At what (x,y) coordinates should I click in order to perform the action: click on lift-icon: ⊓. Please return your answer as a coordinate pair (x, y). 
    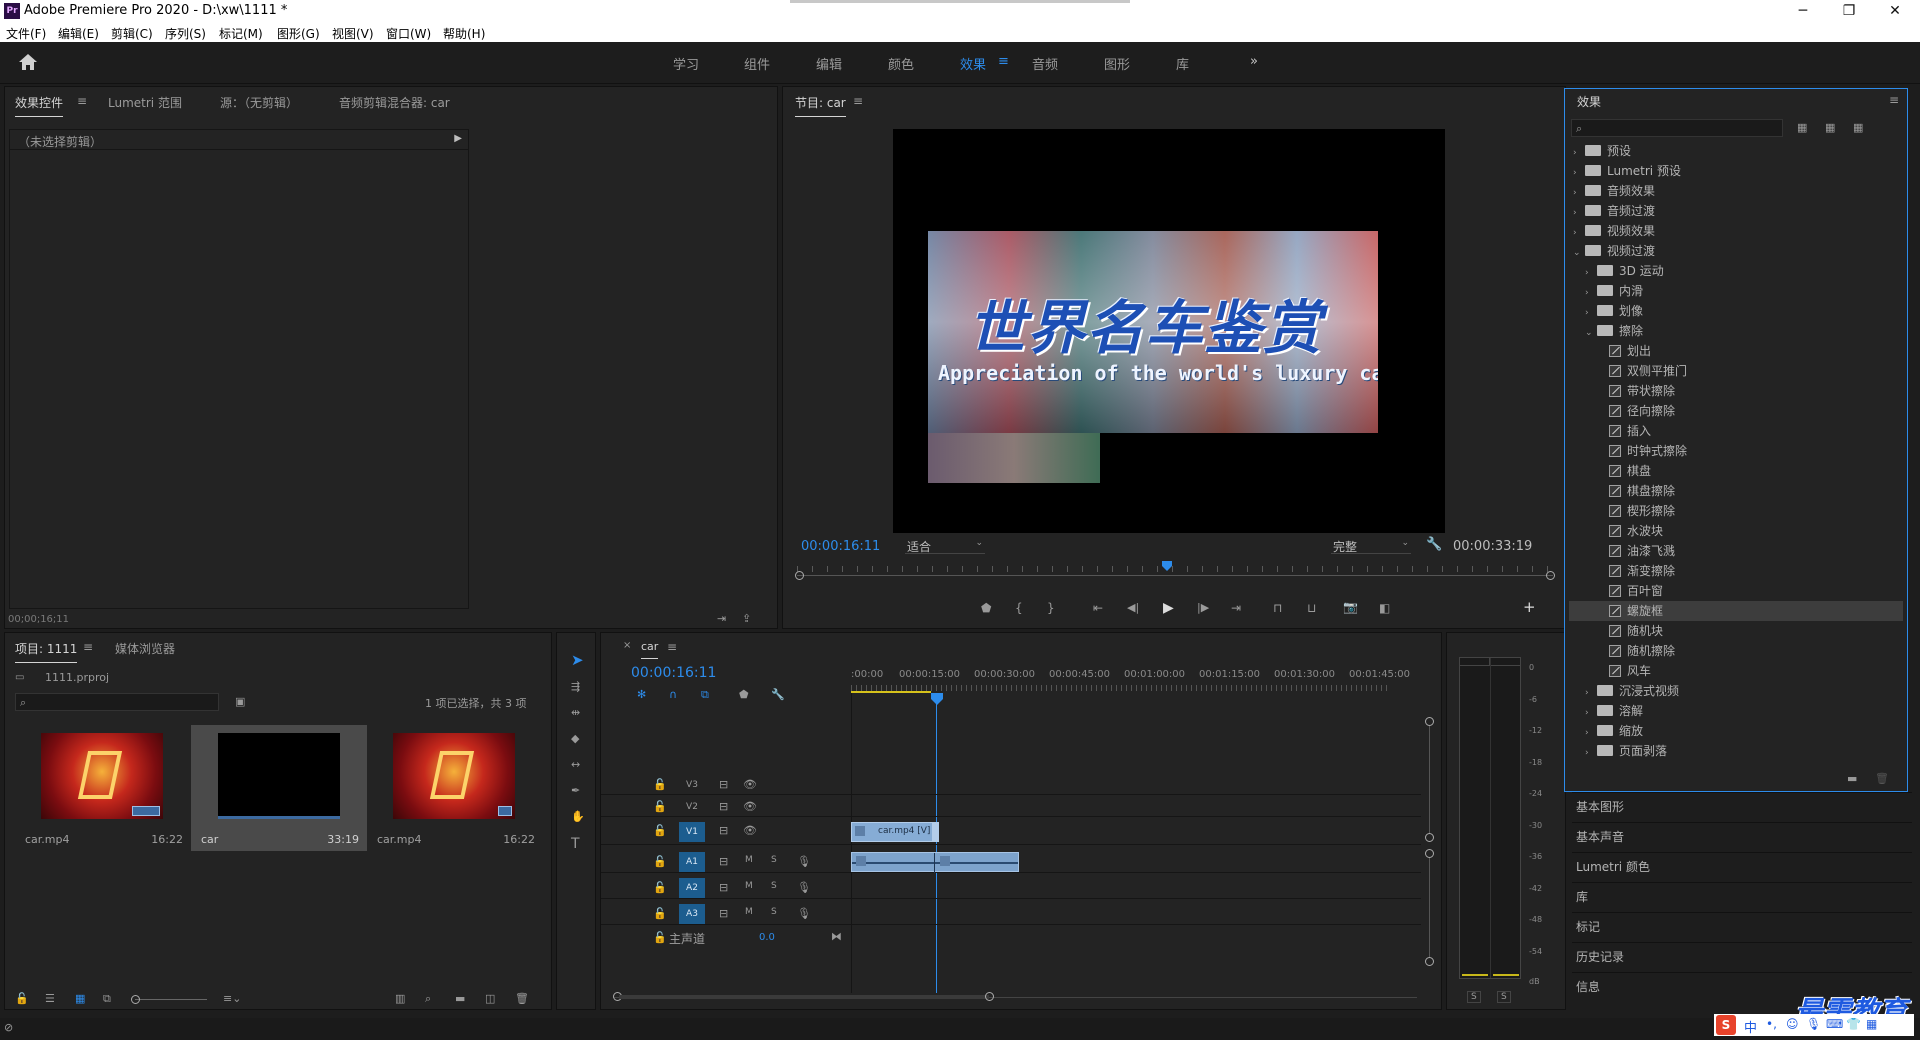
    Looking at the image, I should click on (1277, 608).